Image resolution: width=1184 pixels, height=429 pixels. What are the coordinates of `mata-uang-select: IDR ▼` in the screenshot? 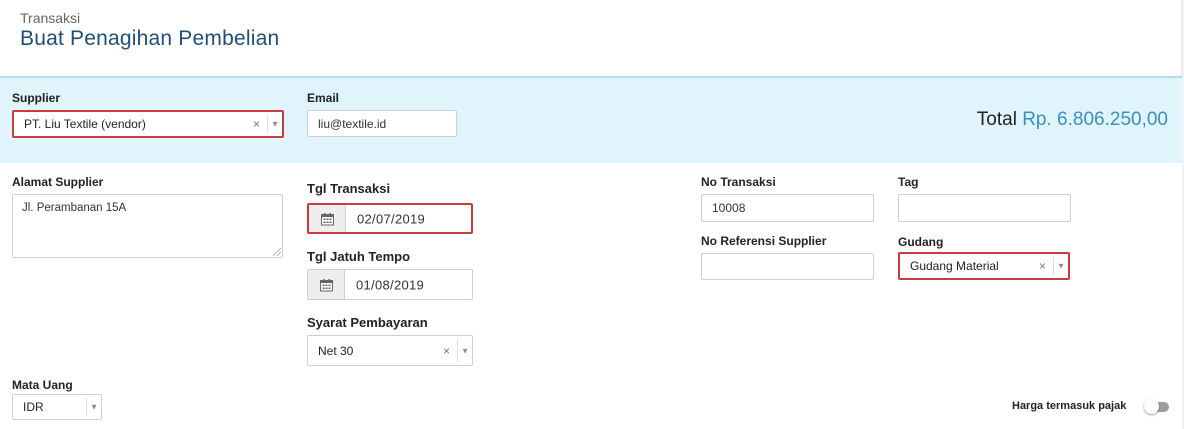 It's located at (57, 407).